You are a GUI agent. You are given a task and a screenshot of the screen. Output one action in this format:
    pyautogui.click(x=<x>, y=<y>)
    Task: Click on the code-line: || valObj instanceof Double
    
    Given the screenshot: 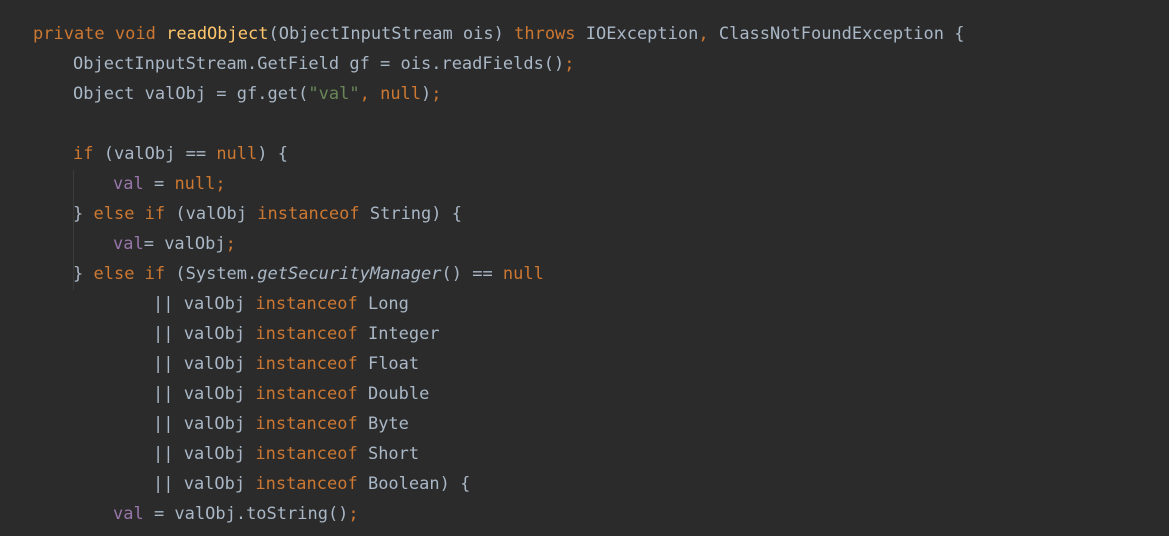 What is the action you would take?
    pyautogui.click(x=498, y=394)
    